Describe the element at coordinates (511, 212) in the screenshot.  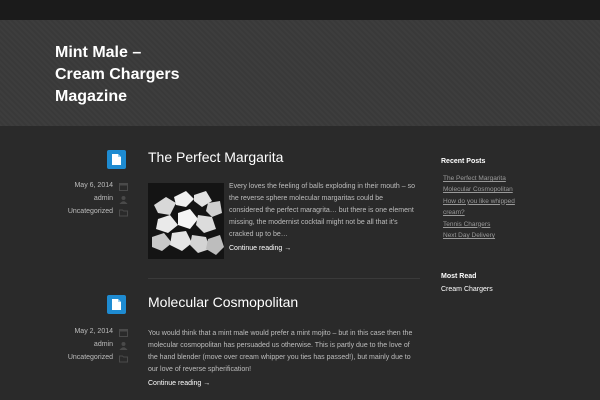
I see `recent-post-link: cream?` at that location.